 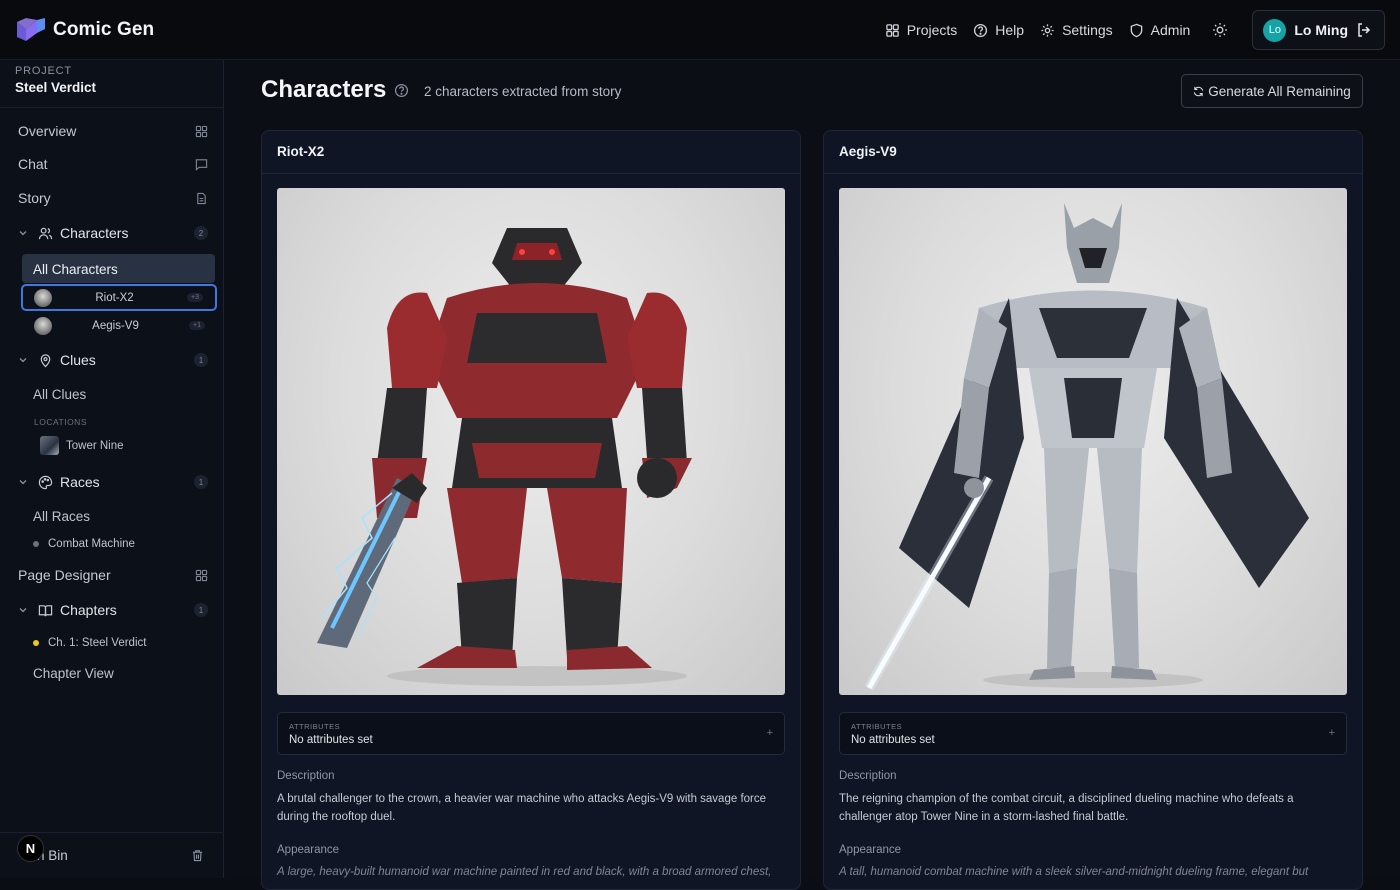 I want to click on generate-all-button: Generate All Remaining, so click(x=1272, y=91).